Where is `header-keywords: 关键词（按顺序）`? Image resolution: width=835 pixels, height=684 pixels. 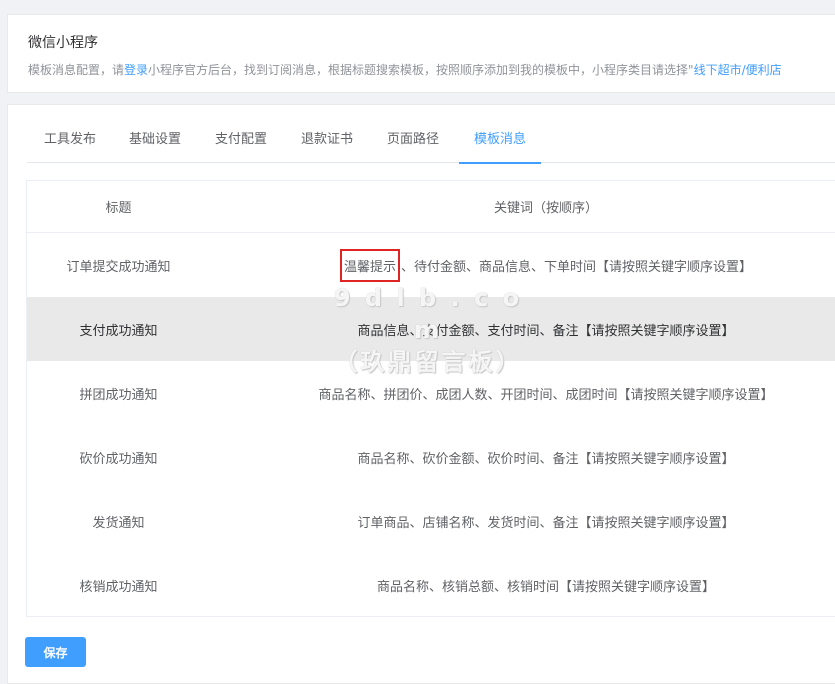 header-keywords: 关键词（按顺序） is located at coordinates (545, 208).